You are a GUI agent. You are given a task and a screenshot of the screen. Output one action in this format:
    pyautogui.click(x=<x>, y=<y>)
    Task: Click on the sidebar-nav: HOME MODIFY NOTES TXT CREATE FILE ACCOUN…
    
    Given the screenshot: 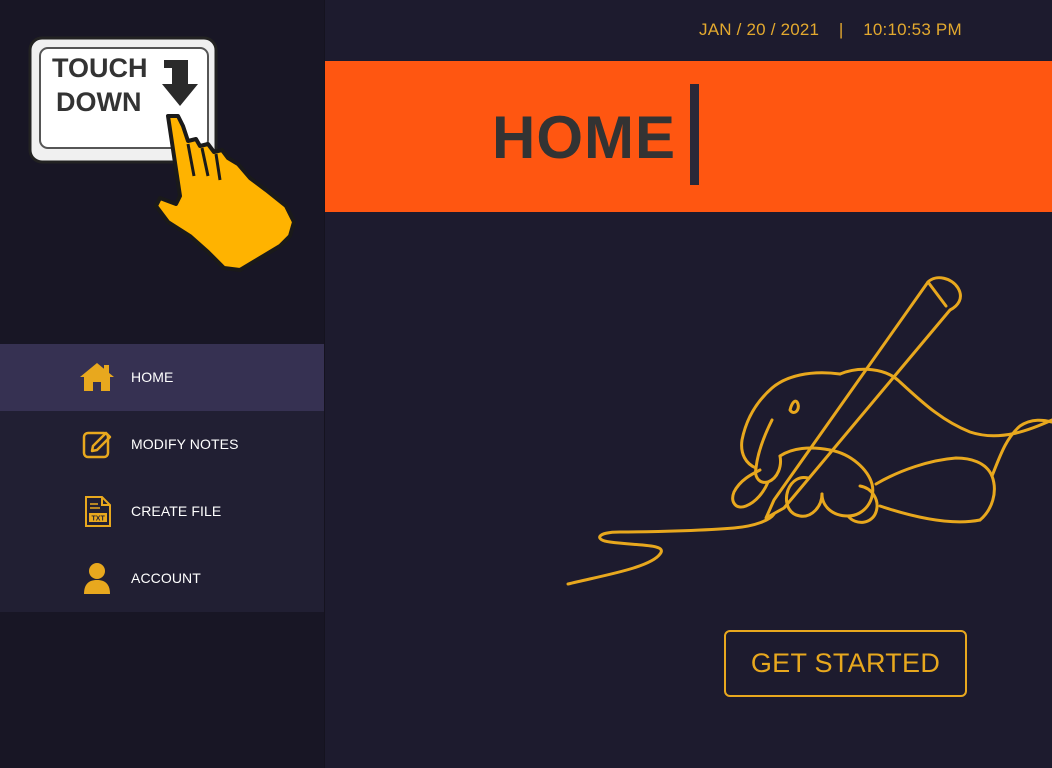 What is the action you would take?
    pyautogui.click(x=162, y=478)
    